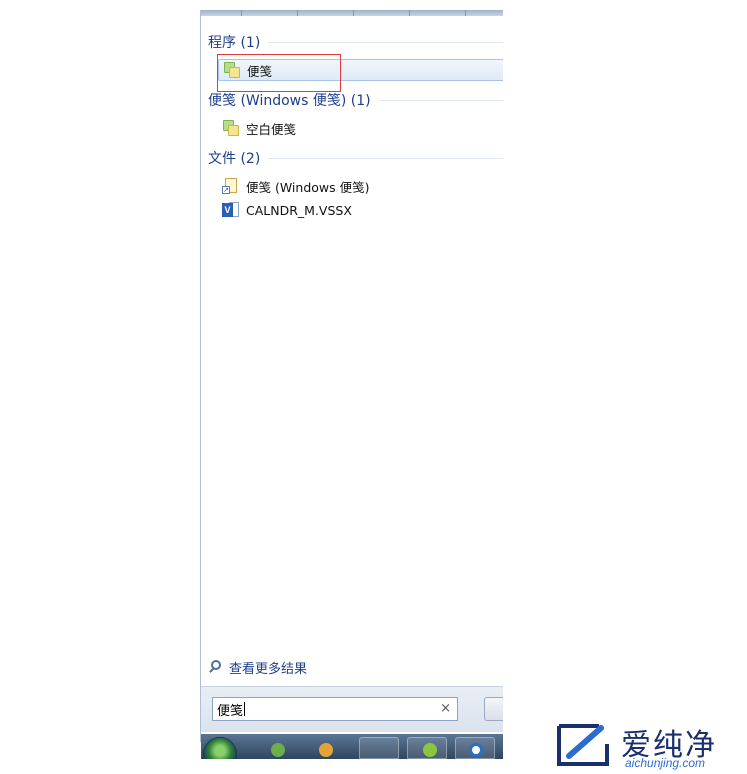 The image size is (747, 774). I want to click on text-caret, so click(245, 709).